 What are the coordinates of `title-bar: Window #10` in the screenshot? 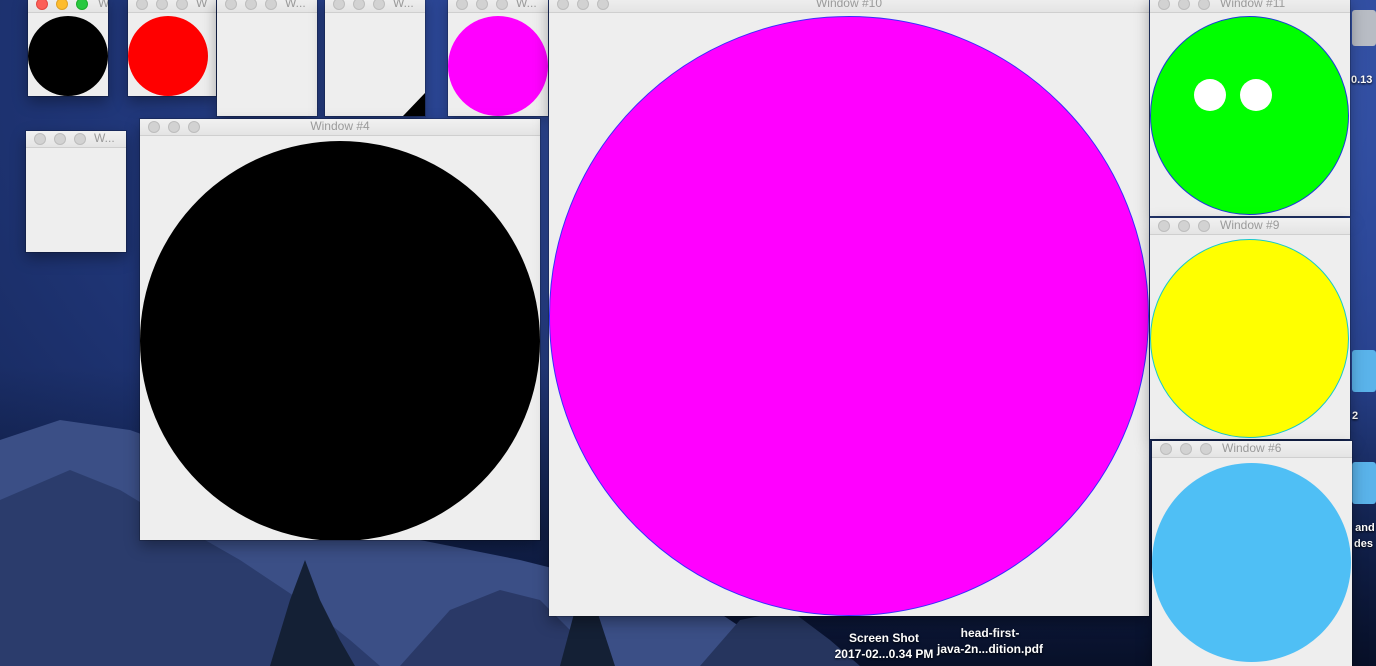 It's located at (849, 6).